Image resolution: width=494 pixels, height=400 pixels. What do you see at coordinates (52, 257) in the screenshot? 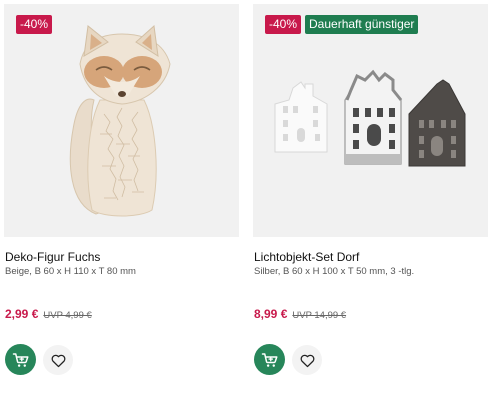
I see `product-title: Deko-Figur Fuchs` at bounding box center [52, 257].